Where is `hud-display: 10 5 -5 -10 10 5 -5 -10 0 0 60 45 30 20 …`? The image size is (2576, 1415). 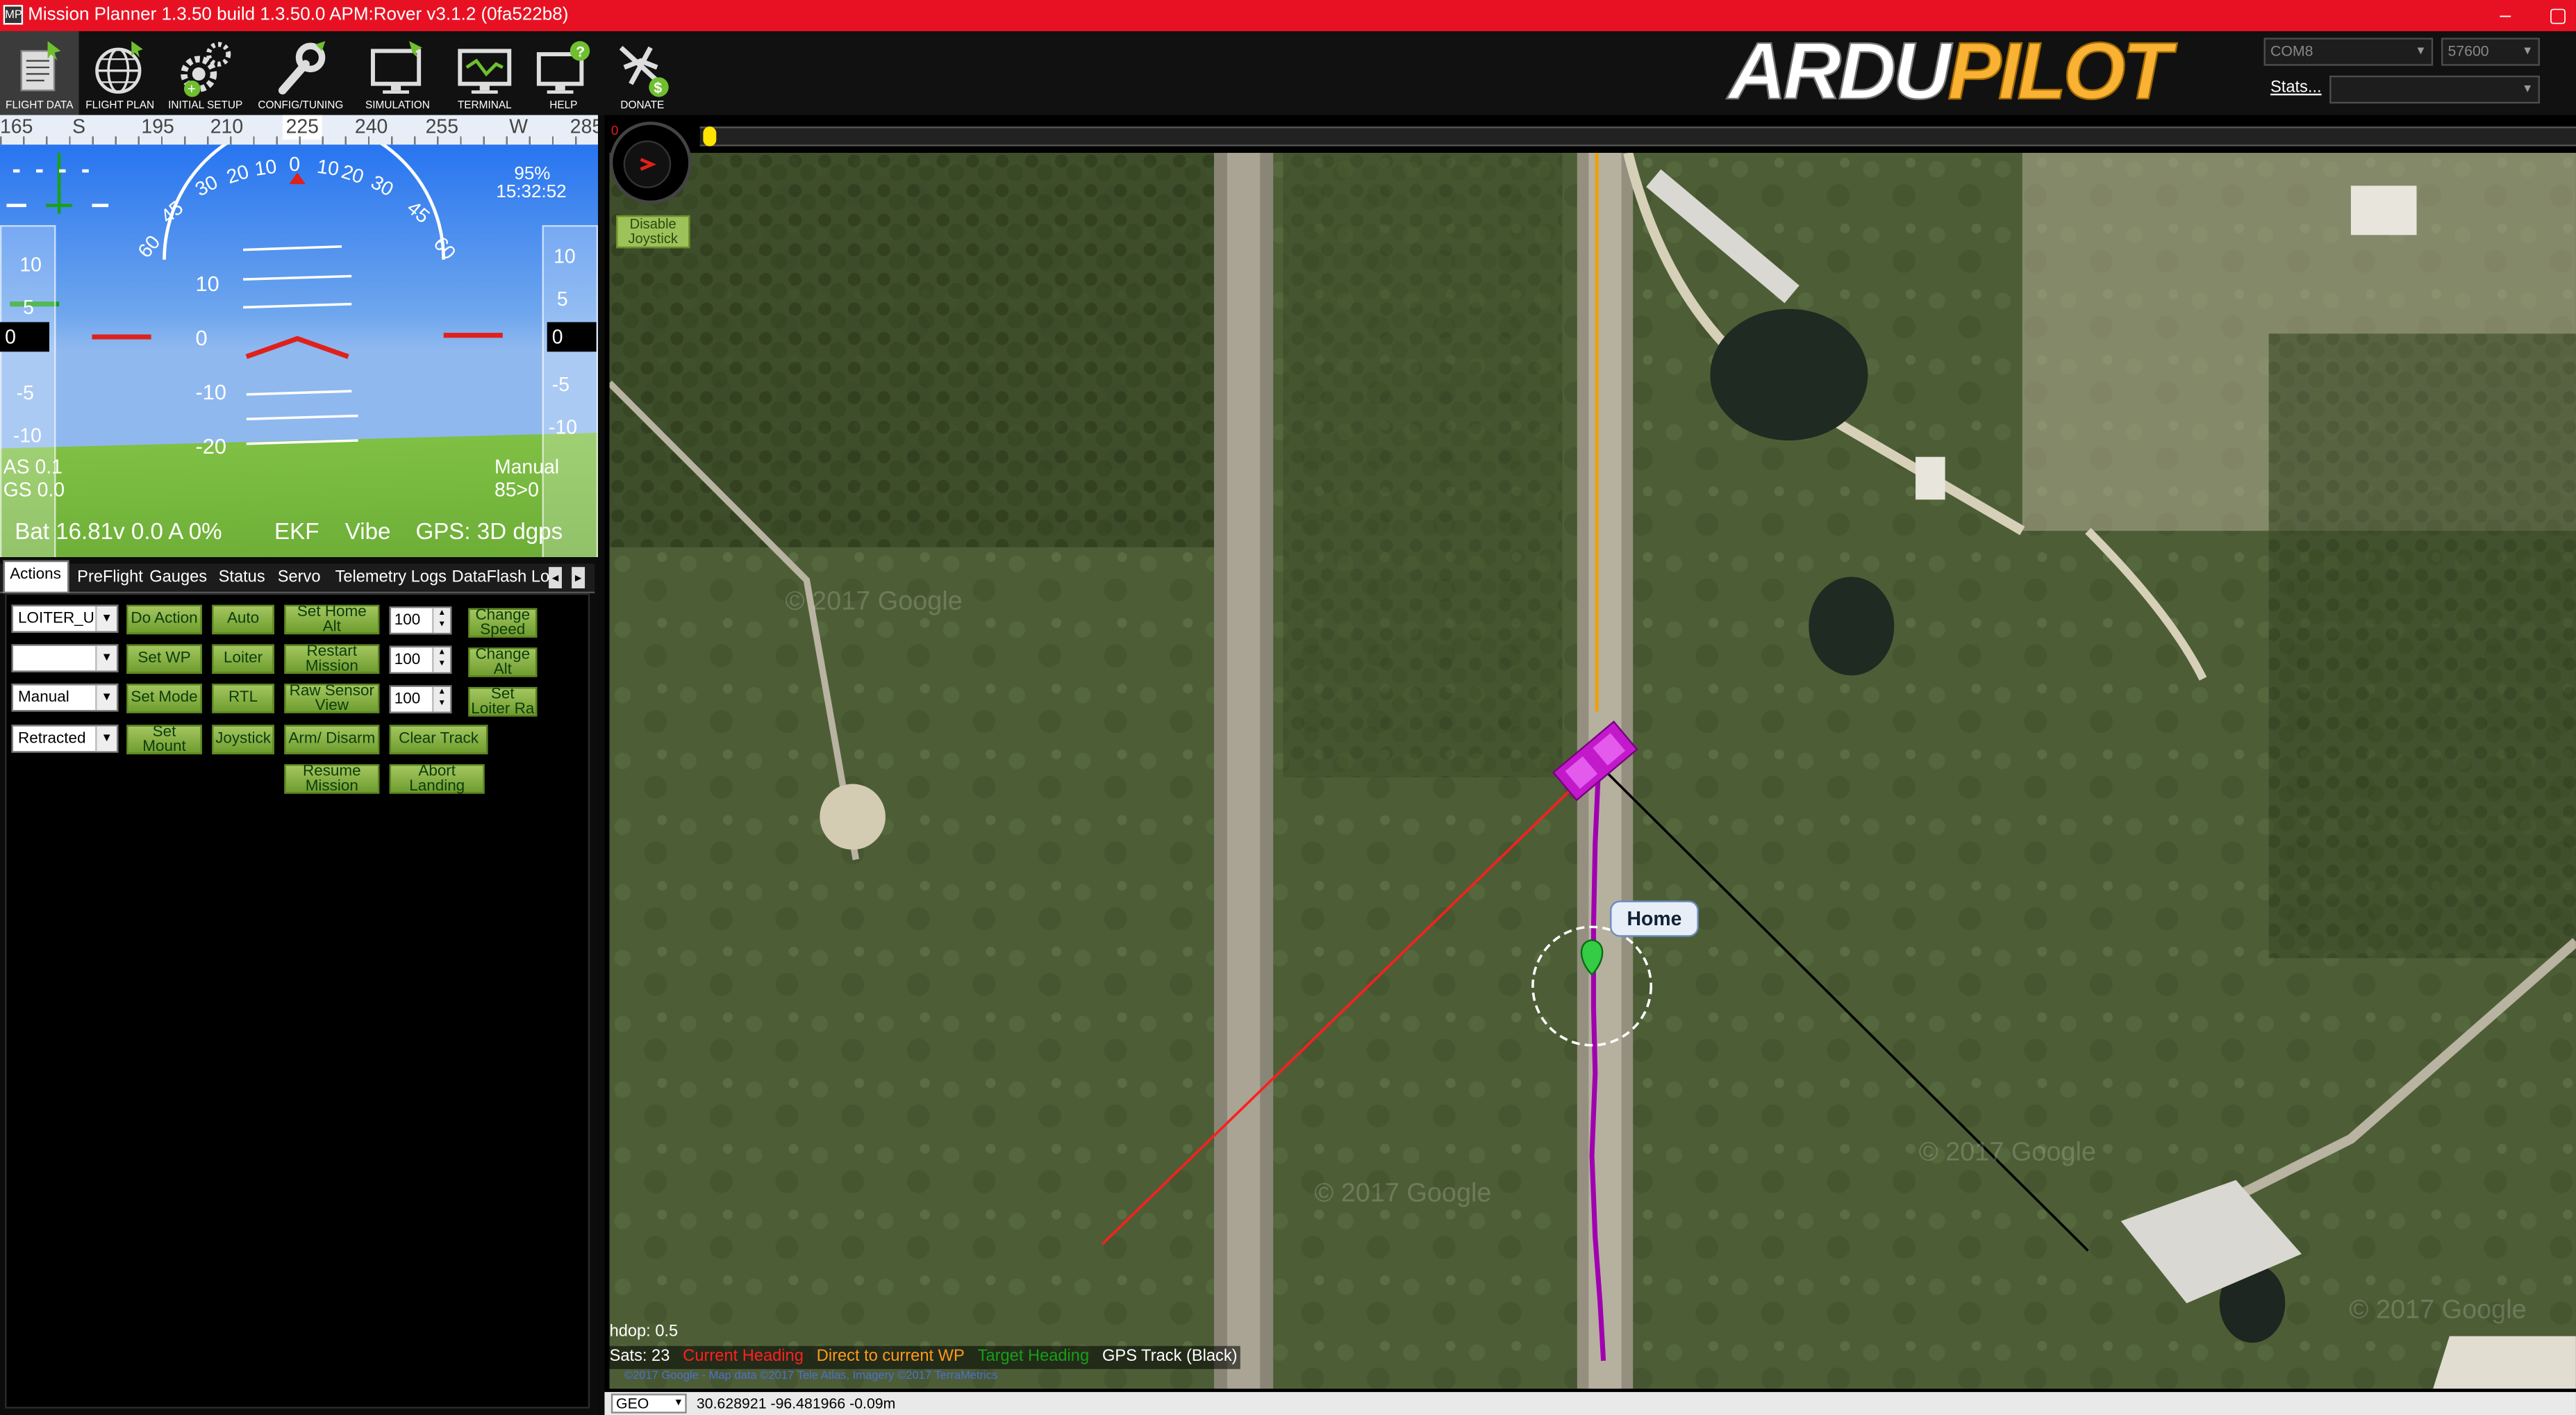 hud-display: 10 5 -5 -10 10 5 -5 -10 0 0 60 45 30 20 … is located at coordinates (299, 336).